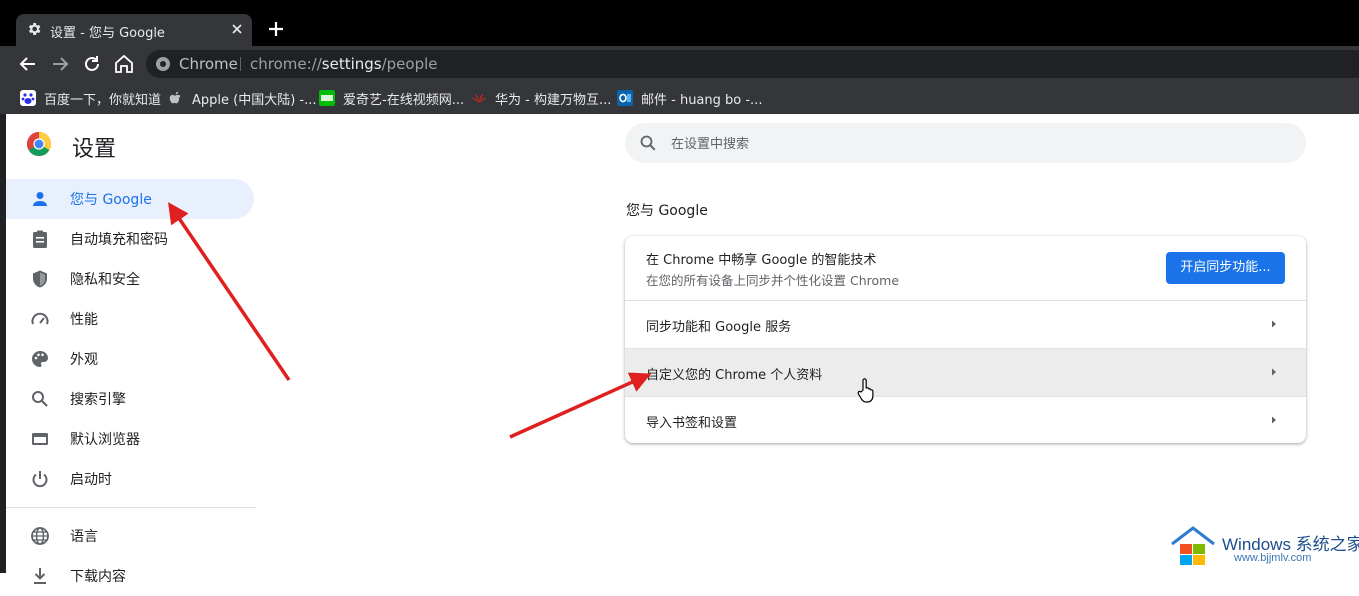  I want to click on sidebar-item-label: 下载内容, so click(98, 577).